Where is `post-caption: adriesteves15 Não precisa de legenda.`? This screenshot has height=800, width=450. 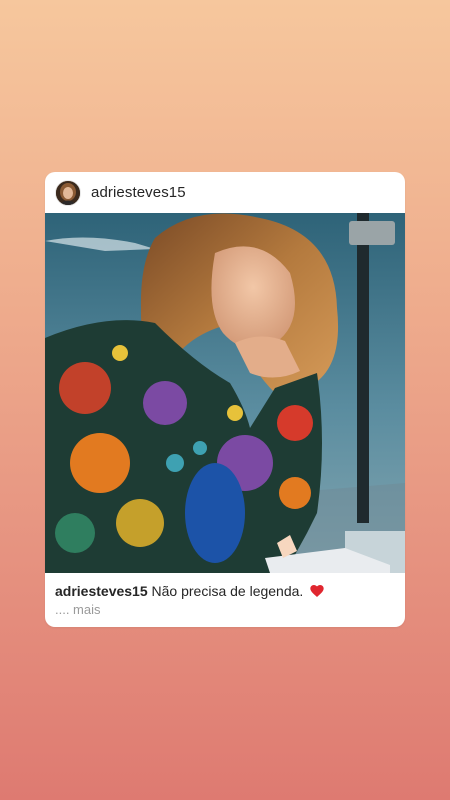 post-caption: adriesteves15 Não precisa de legenda. is located at coordinates (225, 591).